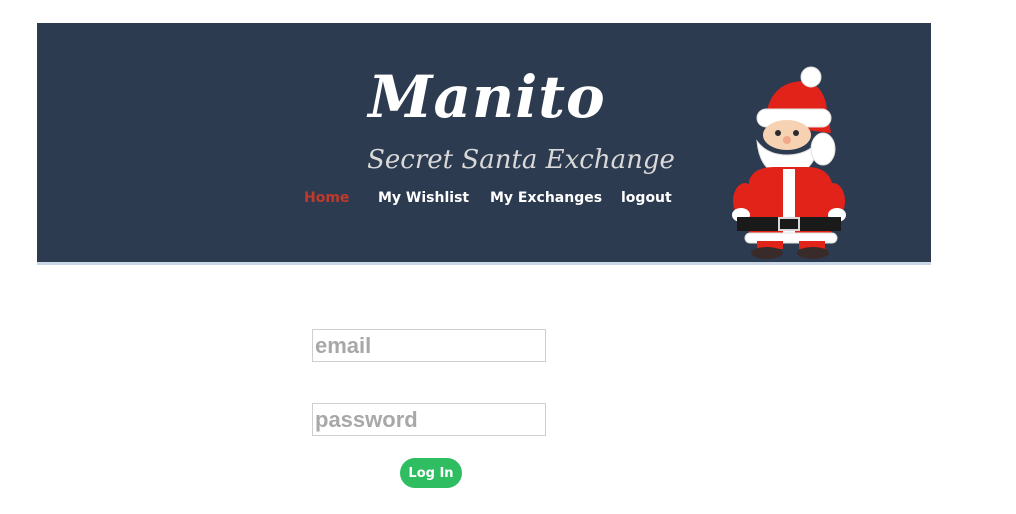 The height and width of the screenshot is (514, 1016). What do you see at coordinates (521, 160) in the screenshot?
I see `site-subtitle: Secret Santa Exchange` at bounding box center [521, 160].